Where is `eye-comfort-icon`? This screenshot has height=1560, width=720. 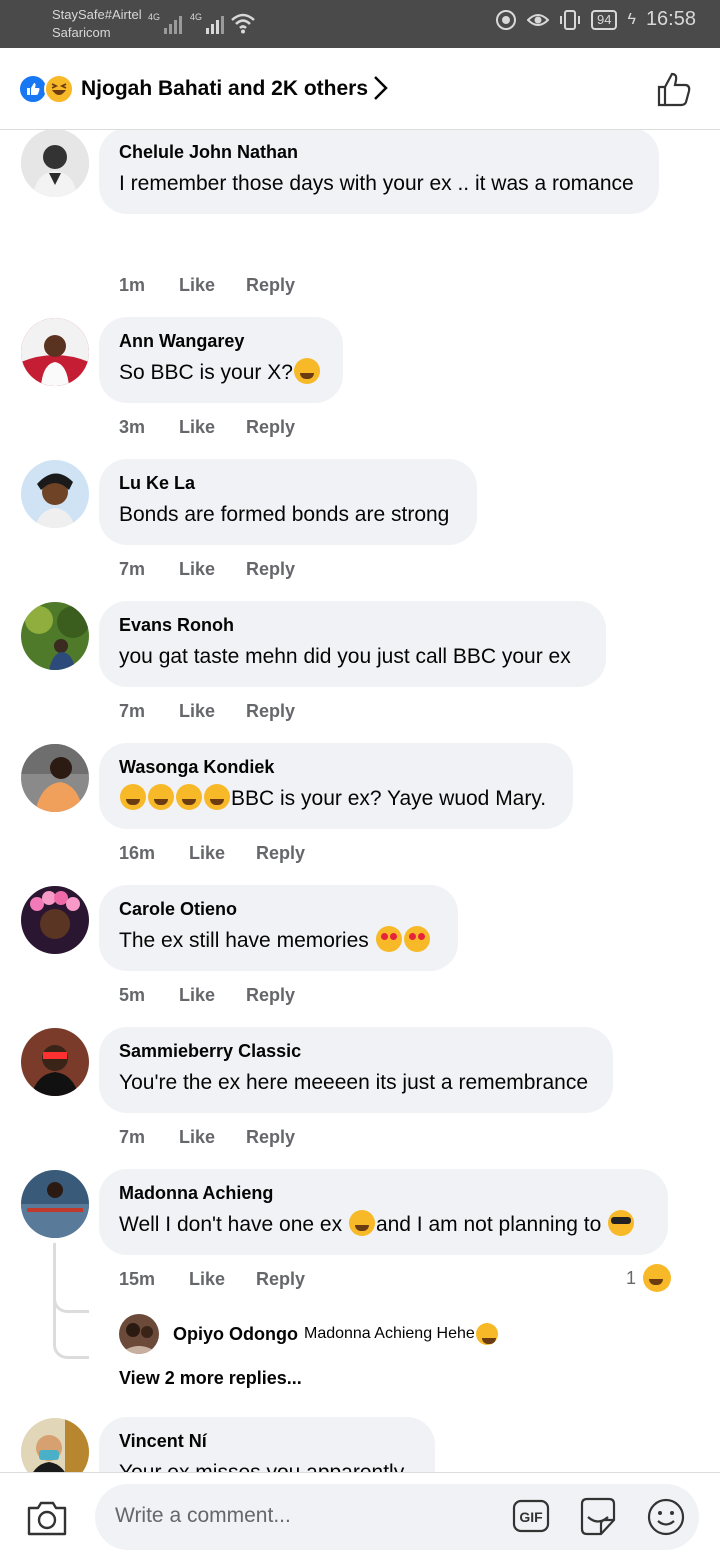 eye-comfort-icon is located at coordinates (538, 19).